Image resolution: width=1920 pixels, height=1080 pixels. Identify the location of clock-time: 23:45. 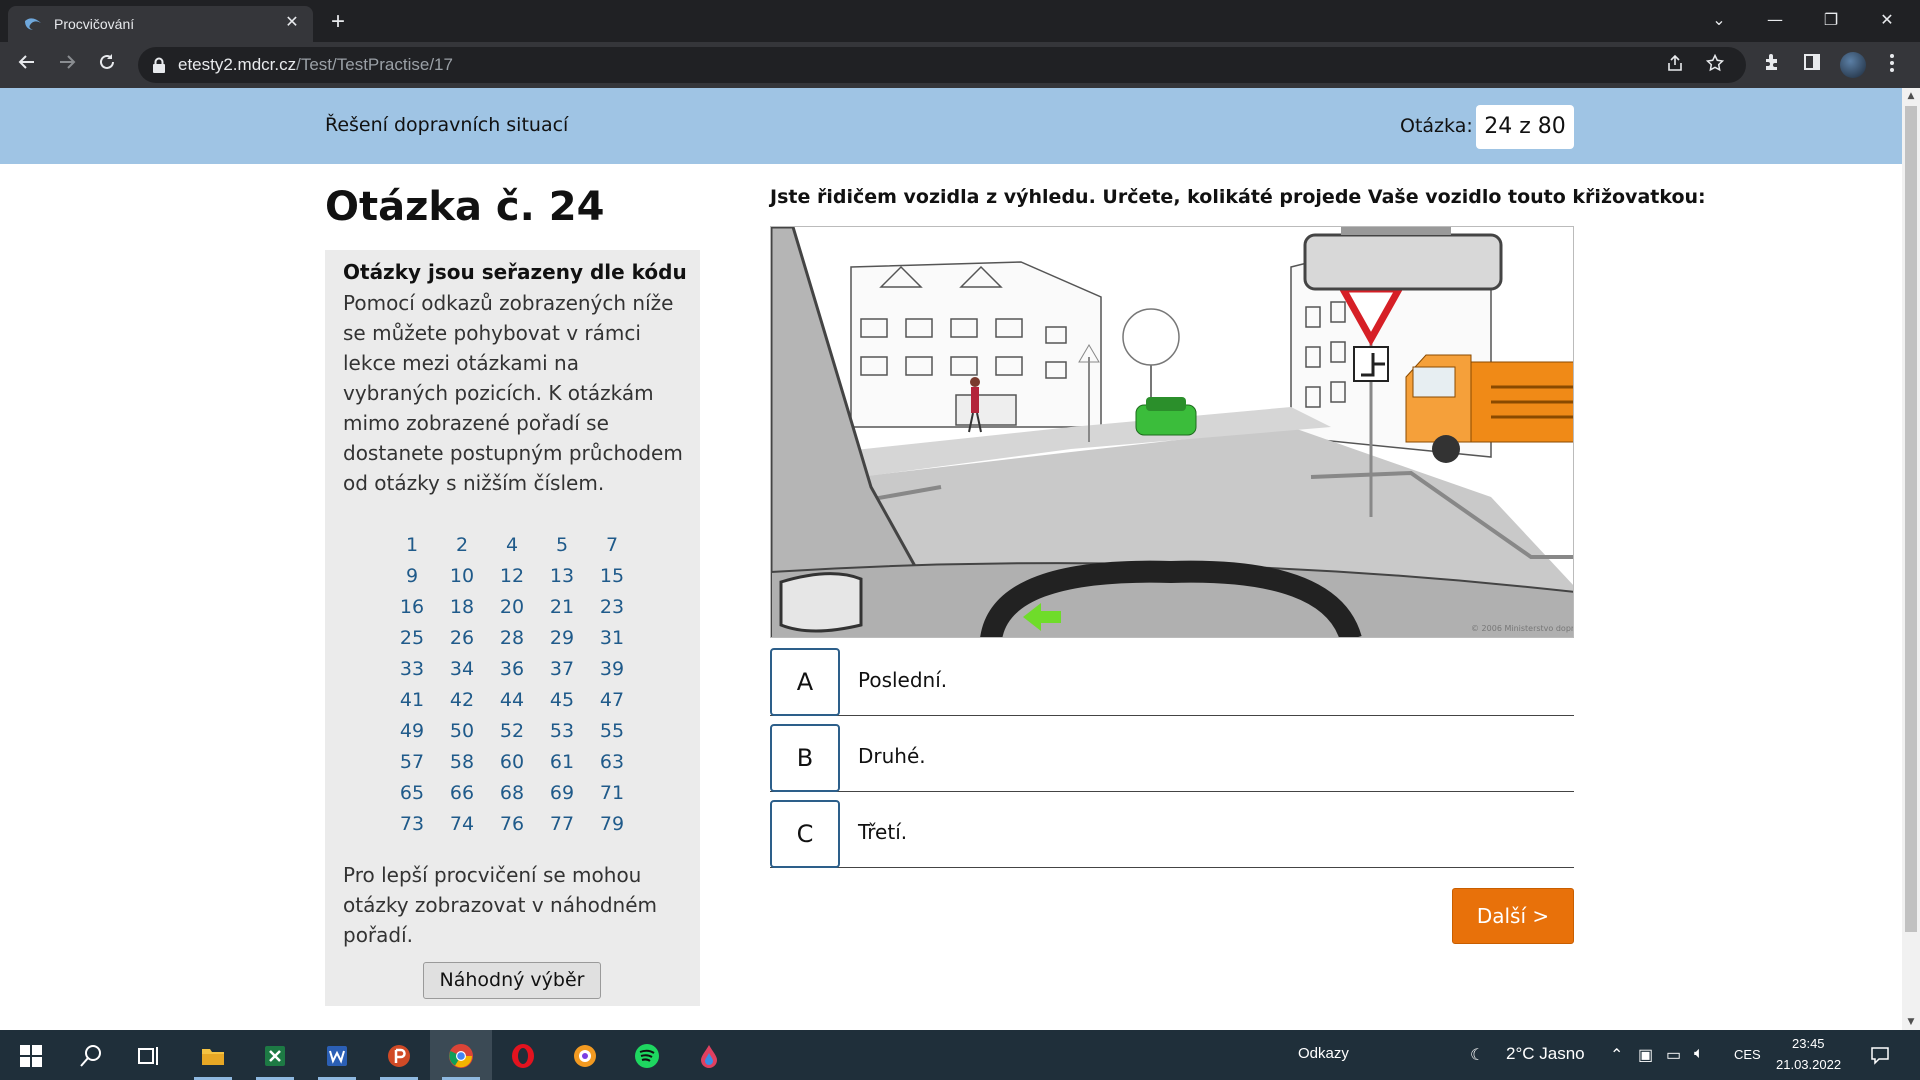
(1808, 1043).